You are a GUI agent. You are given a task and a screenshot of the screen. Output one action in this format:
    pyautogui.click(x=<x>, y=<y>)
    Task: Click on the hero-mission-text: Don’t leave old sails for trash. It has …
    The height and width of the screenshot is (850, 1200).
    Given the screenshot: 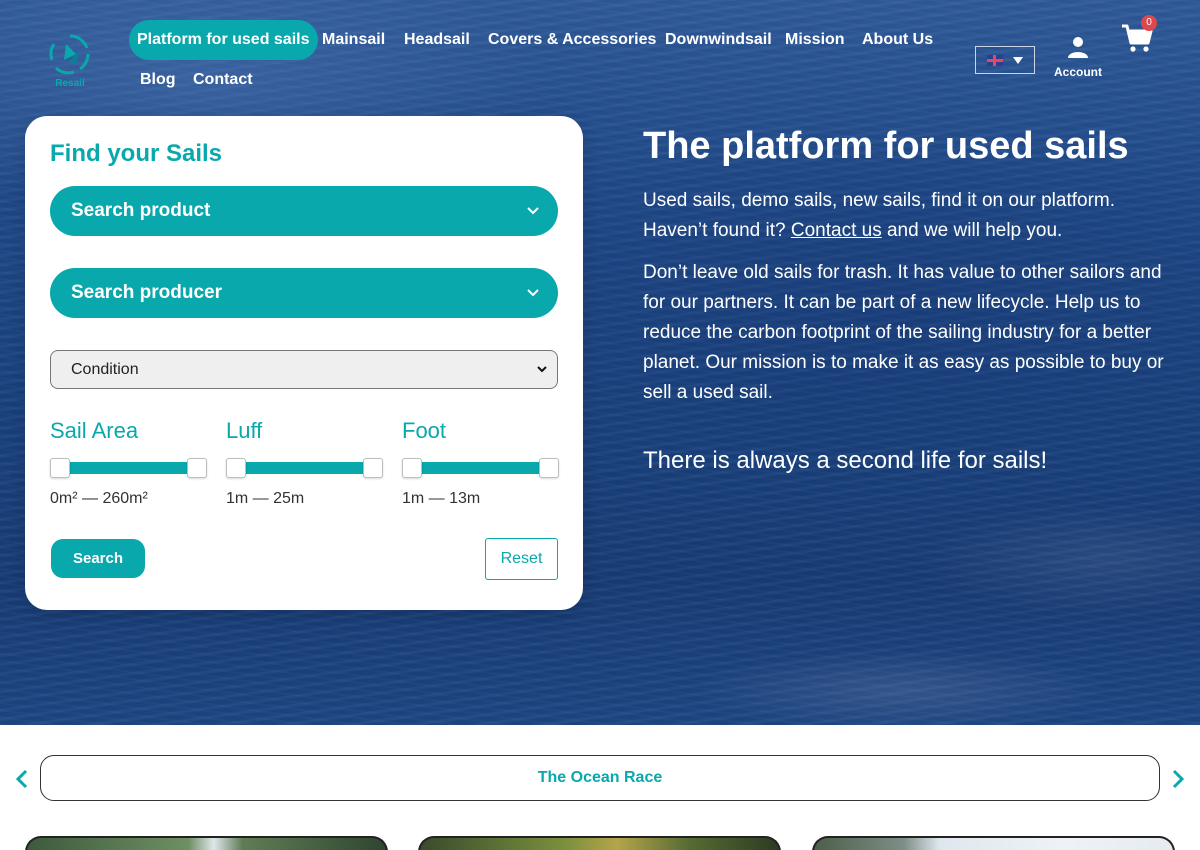 What is the action you would take?
    pyautogui.click(x=903, y=332)
    